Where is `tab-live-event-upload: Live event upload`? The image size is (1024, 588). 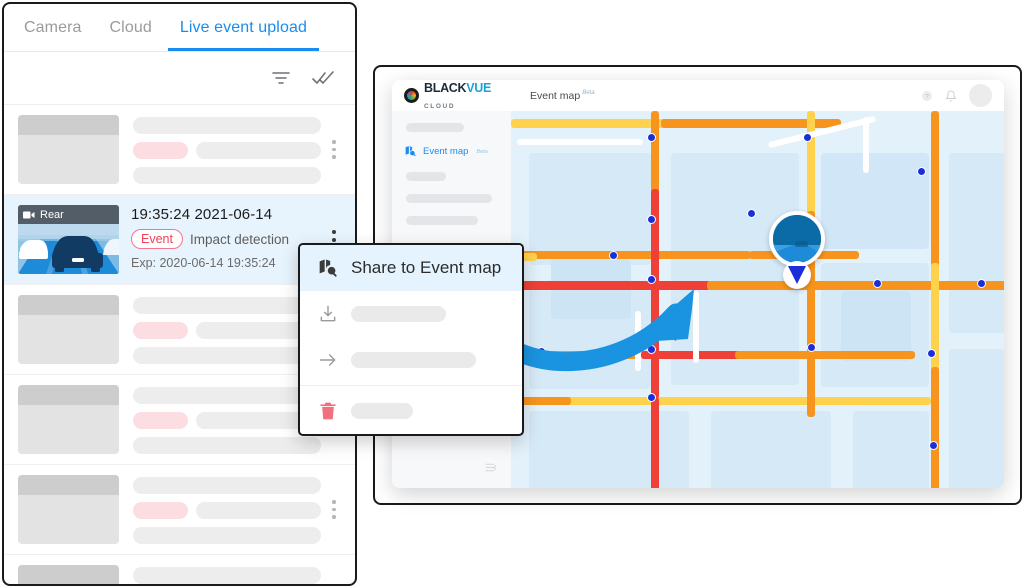 tab-live-event-upload: Live event upload is located at coordinates (243, 27).